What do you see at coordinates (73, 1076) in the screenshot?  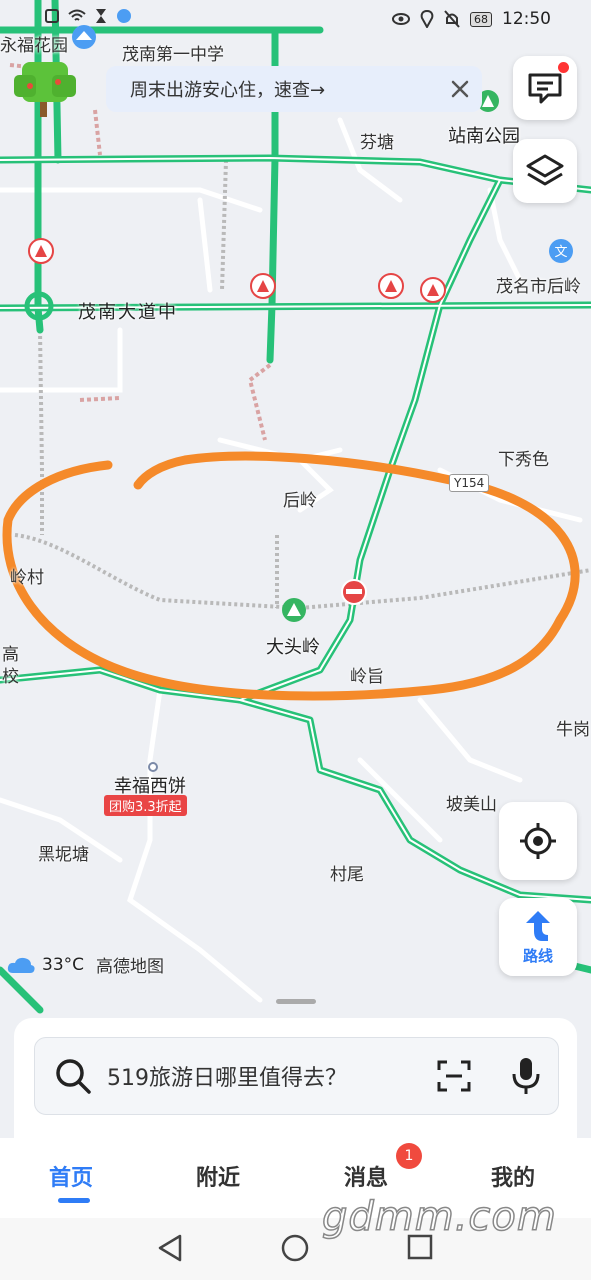 I see `search-icon` at bounding box center [73, 1076].